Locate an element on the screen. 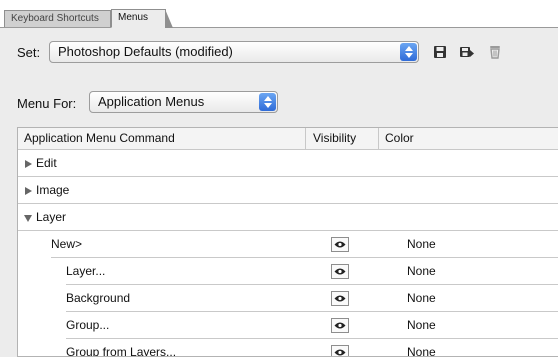 The height and width of the screenshot is (357, 558). header-color: Color is located at coordinates (399, 138).